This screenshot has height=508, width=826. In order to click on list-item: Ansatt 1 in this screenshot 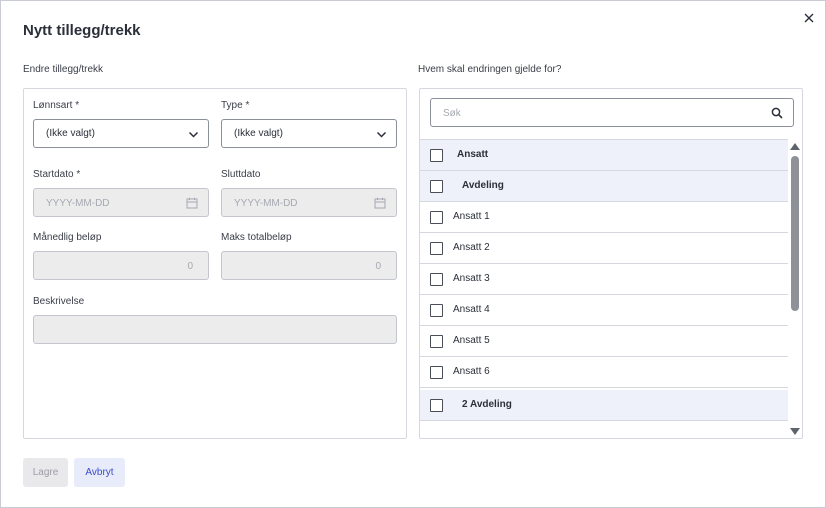, I will do `click(604, 217)`.